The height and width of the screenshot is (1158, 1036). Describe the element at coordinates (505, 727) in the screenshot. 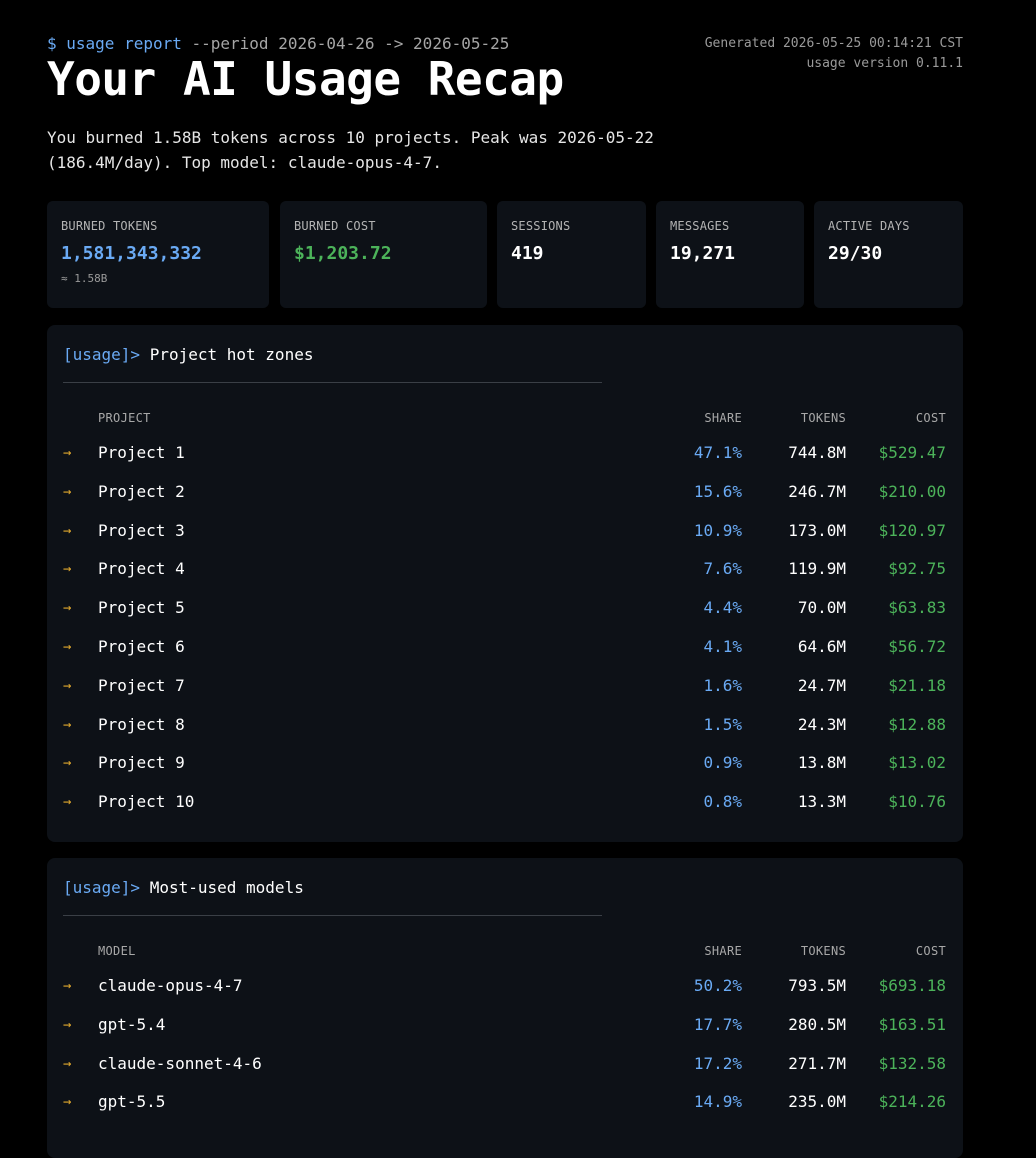

I see `project-row: → Project 8 1.5% 24.3M $12.88` at that location.